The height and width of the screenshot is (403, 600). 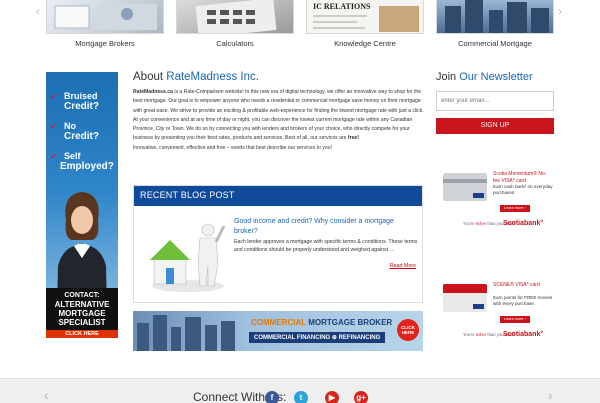 What do you see at coordinates (278, 322) in the screenshot?
I see `commercial-title-a: COMMERCIAL` at bounding box center [278, 322].